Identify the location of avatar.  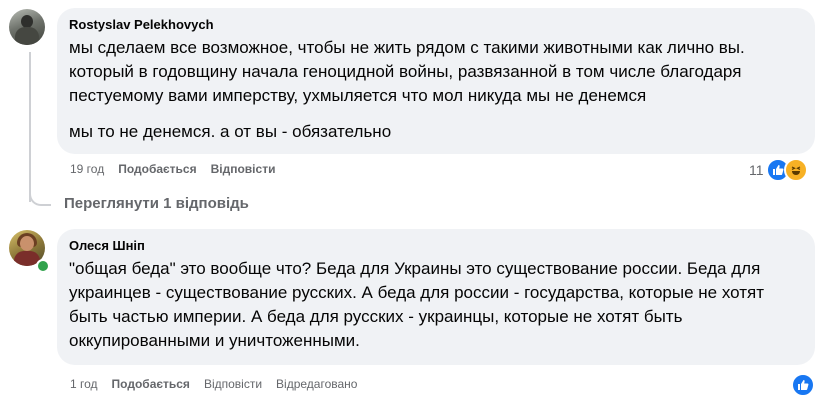
(27, 27).